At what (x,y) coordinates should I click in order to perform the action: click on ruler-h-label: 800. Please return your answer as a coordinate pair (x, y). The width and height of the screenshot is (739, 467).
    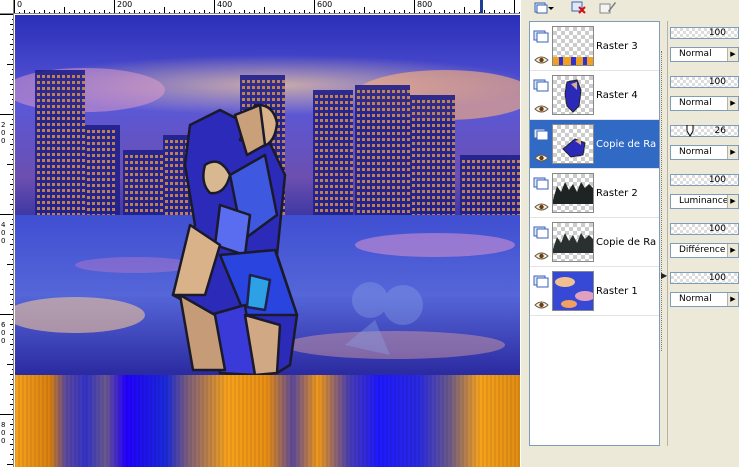
    Looking at the image, I should click on (425, 4).